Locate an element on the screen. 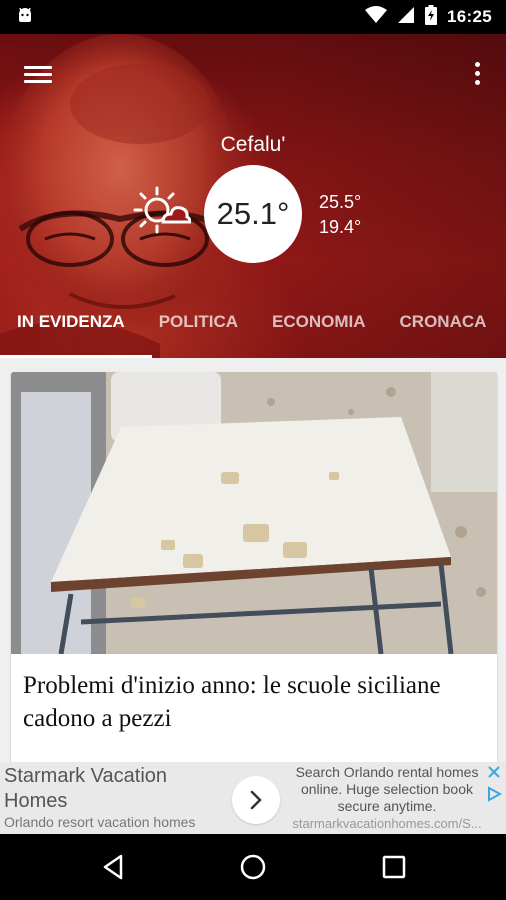  battery-charging-icon is located at coordinates (431, 17).